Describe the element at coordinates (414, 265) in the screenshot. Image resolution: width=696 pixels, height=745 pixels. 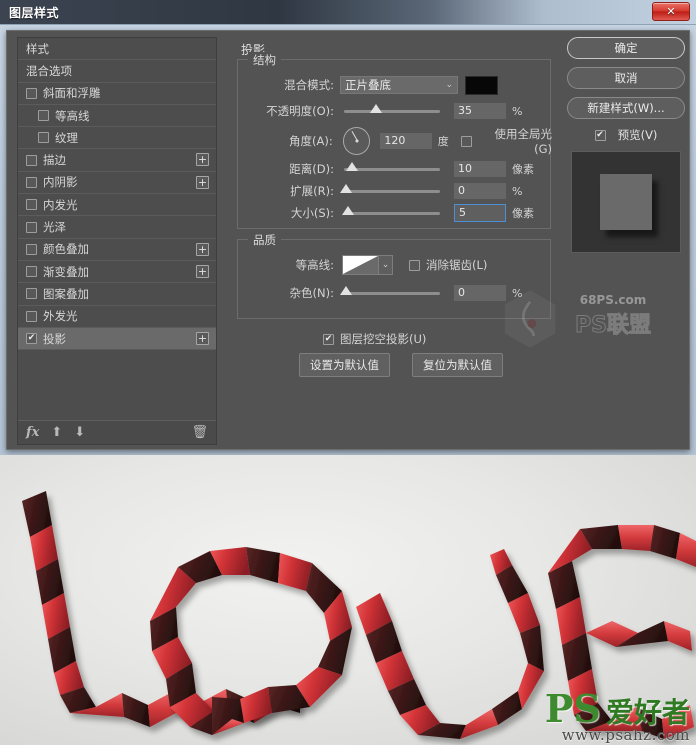
I see `antialias-checkbox` at that location.